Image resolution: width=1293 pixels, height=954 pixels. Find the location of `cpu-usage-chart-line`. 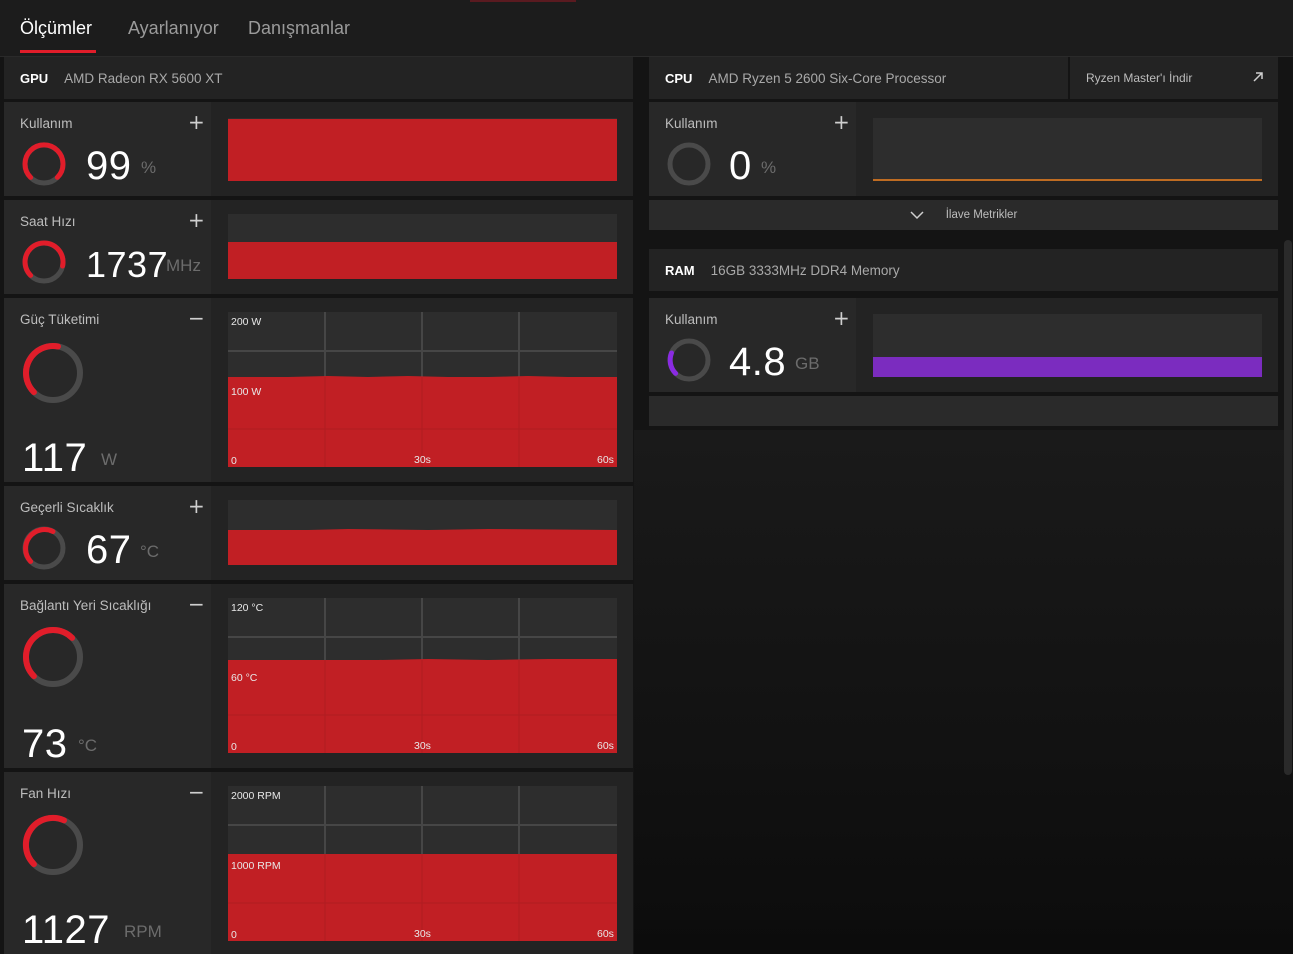

cpu-usage-chart-line is located at coordinates (1067, 180).